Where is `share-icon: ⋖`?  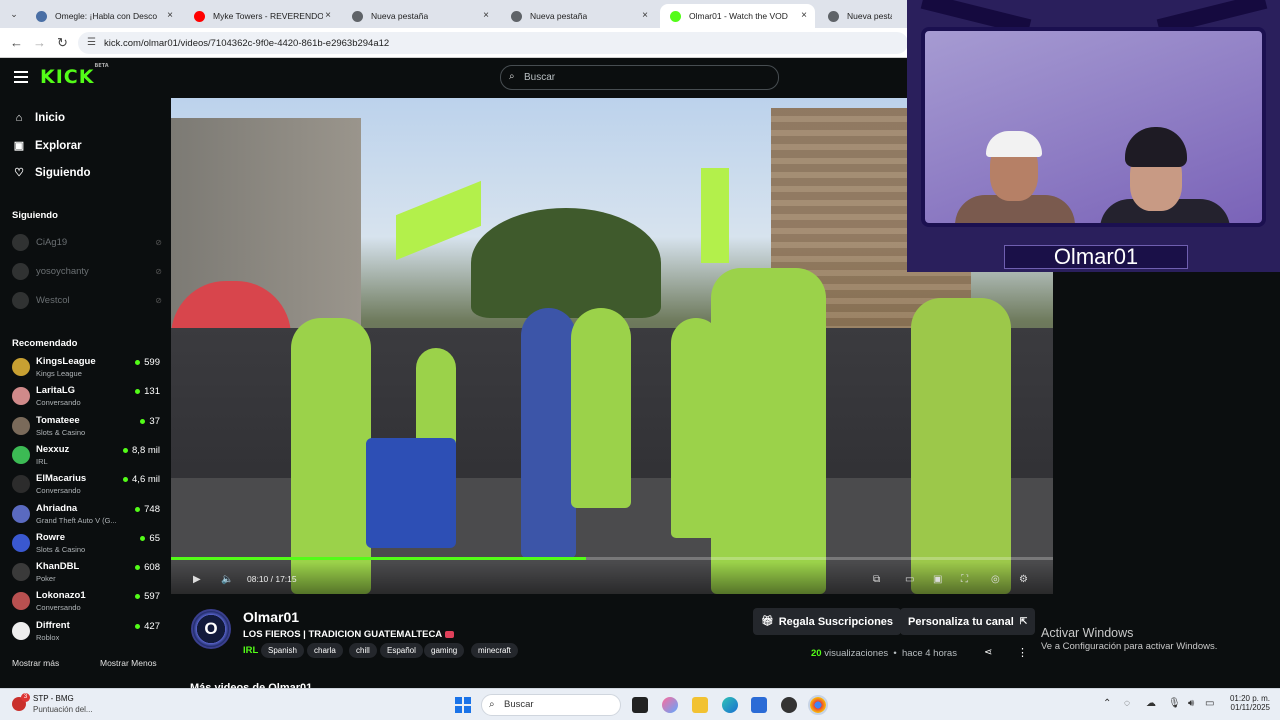
share-icon: ⋖ is located at coordinates (988, 652).